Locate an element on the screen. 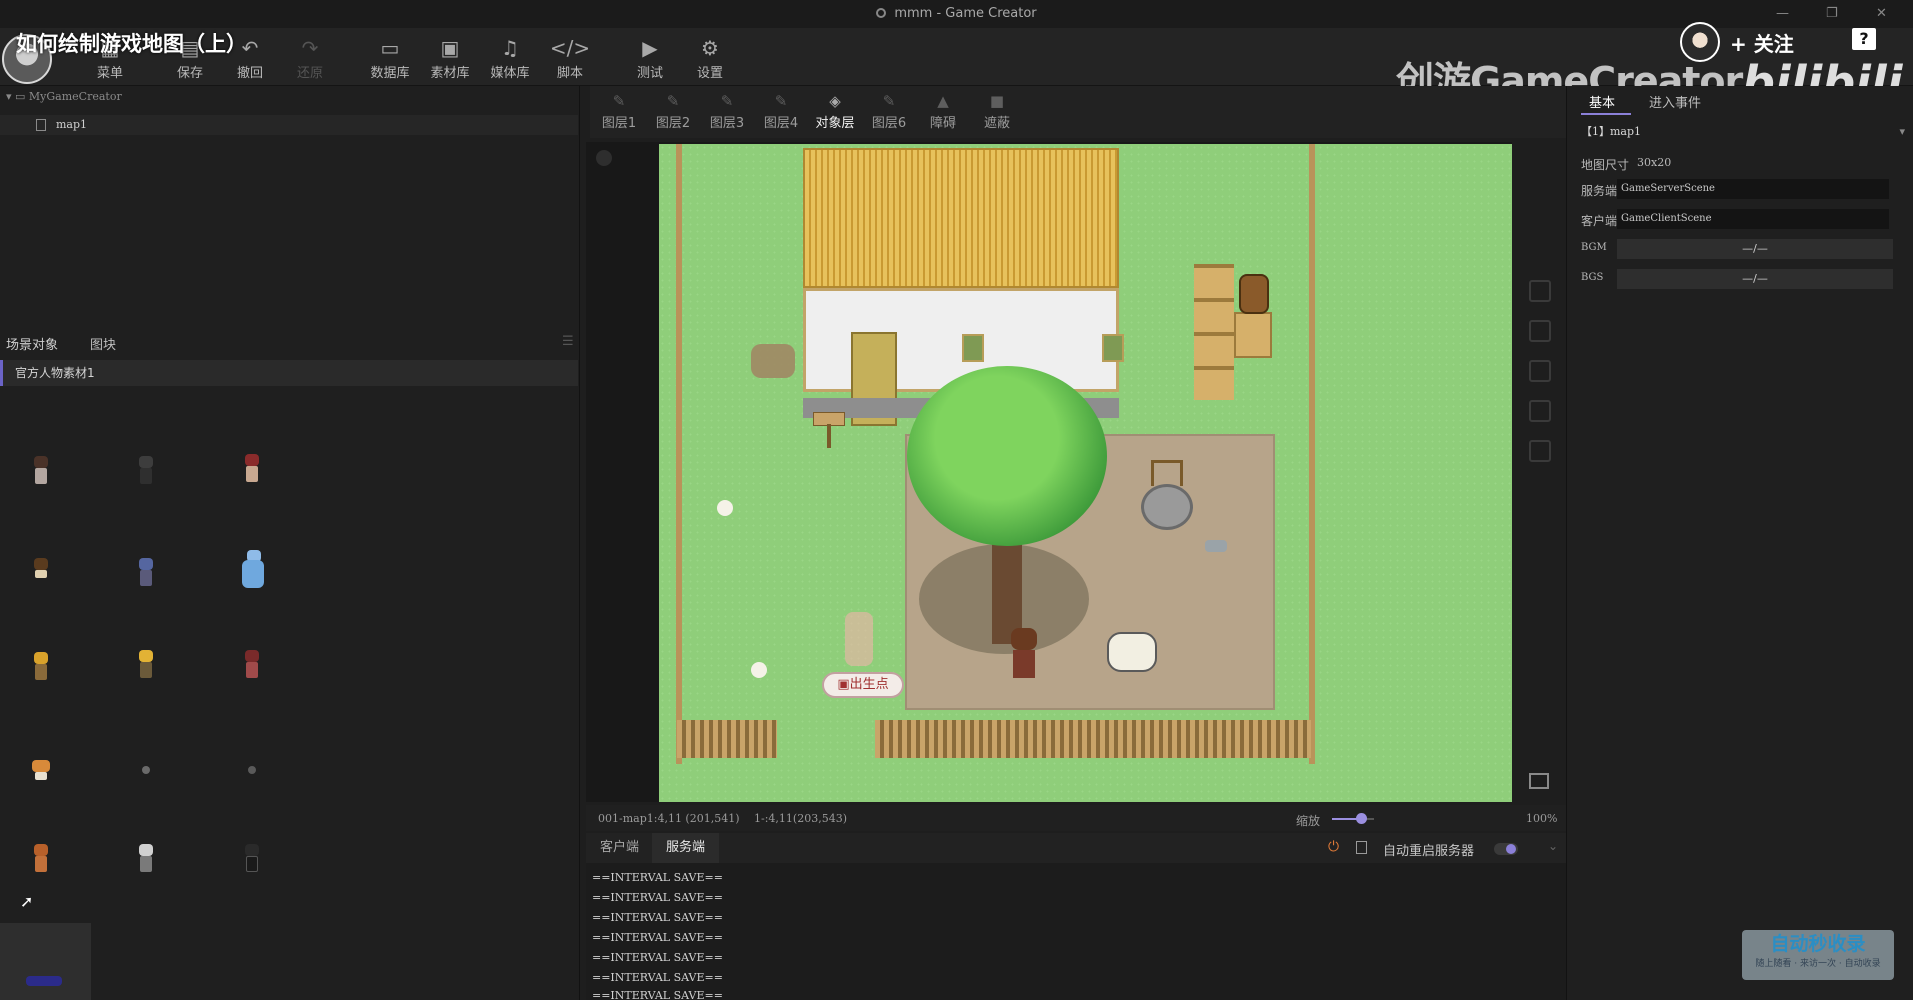  tab-server-console: 服务端 is located at coordinates (686, 848).